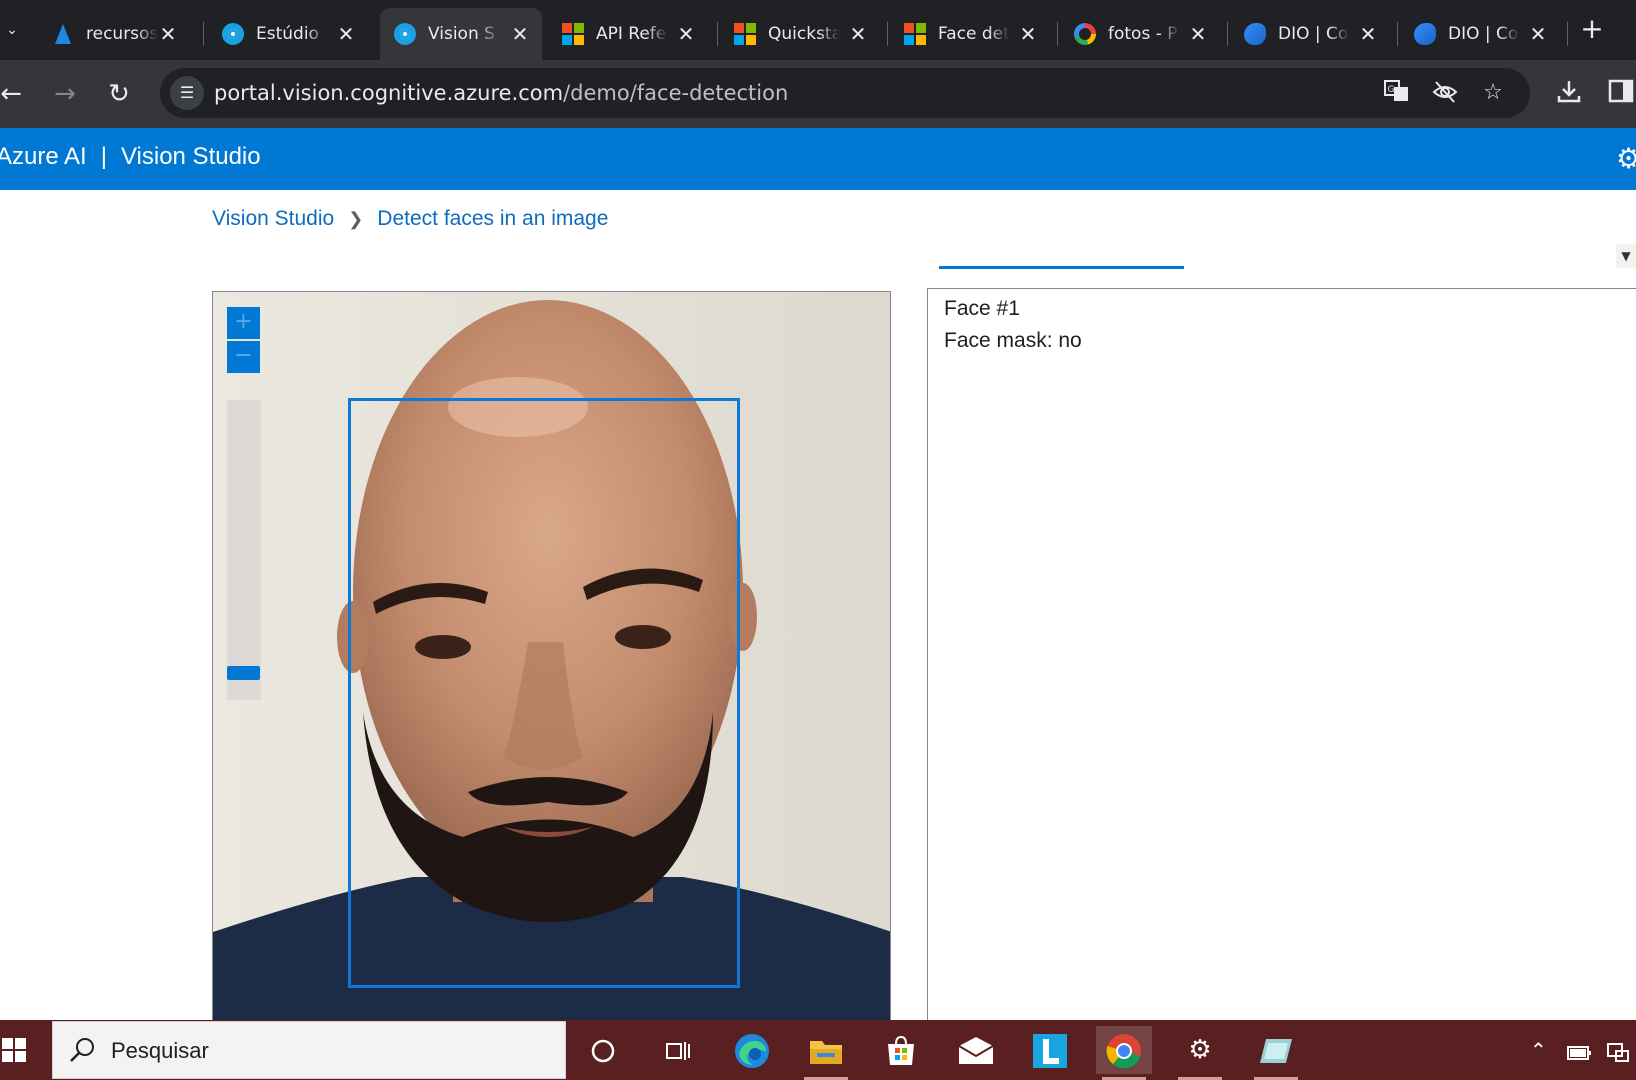  What do you see at coordinates (1276, 1053) in the screenshot?
I see `notes-icon` at bounding box center [1276, 1053].